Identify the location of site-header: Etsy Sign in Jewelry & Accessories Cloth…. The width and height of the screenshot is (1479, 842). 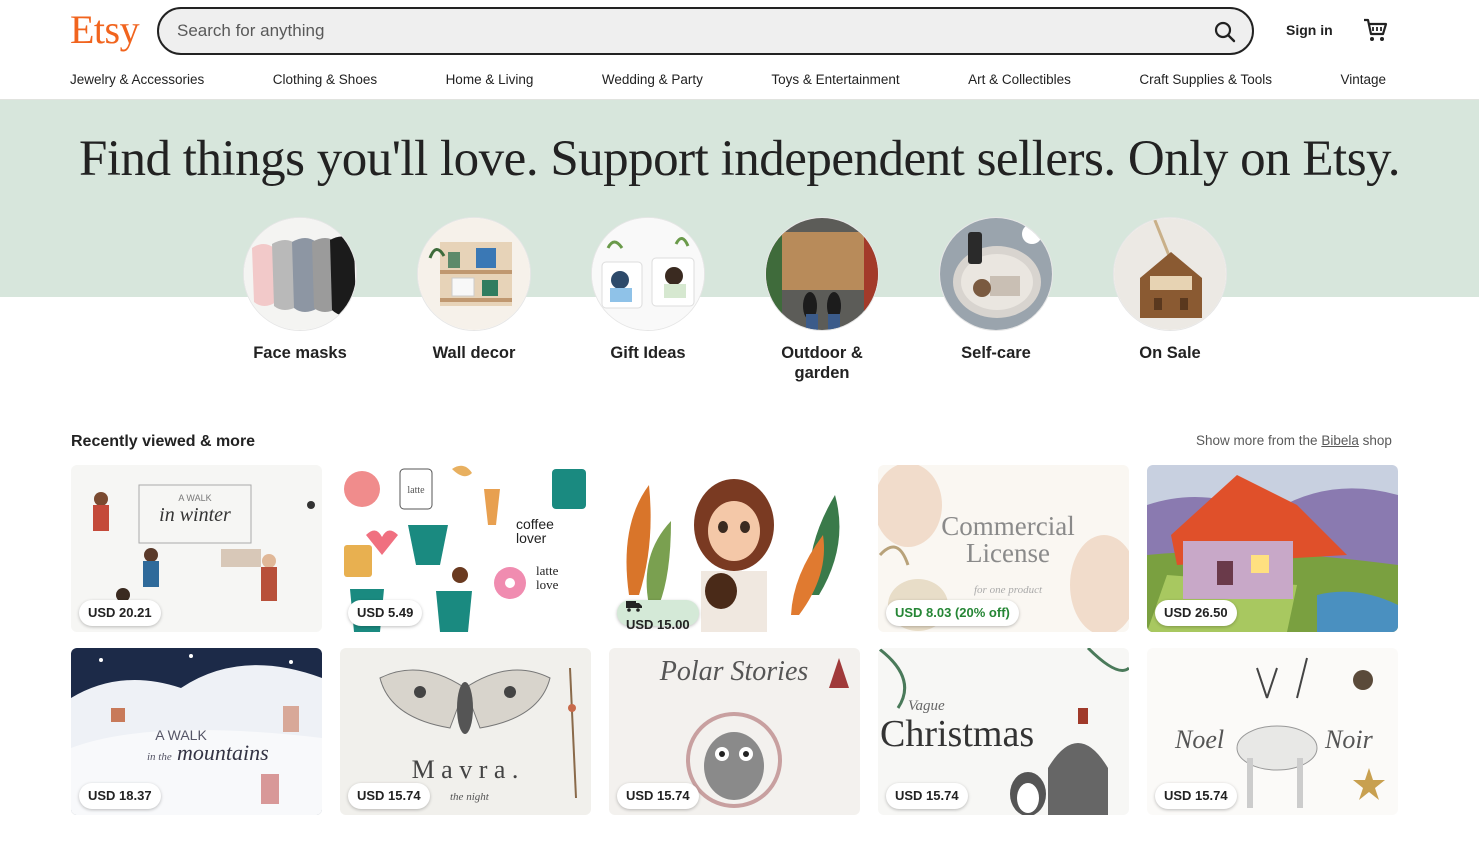
(739, 50).